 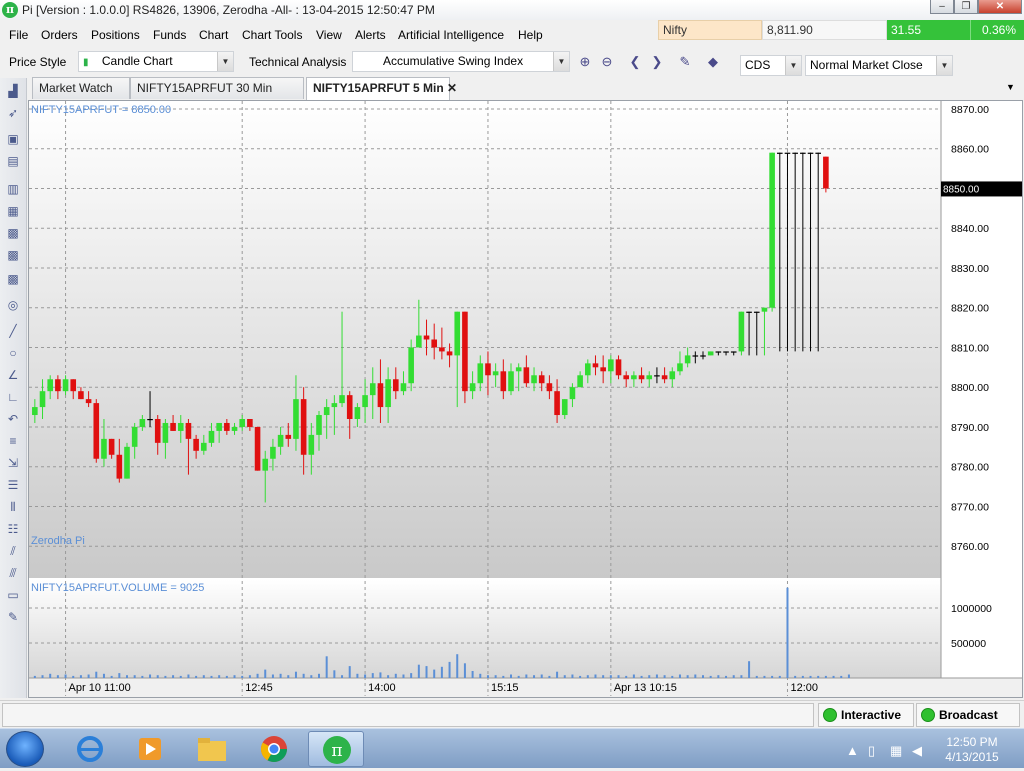 What do you see at coordinates (512, 748) in the screenshot?
I see `windows-taskbar: π ▲ ▯ ▦ ◀ 12:50 PM 4/13/2015` at bounding box center [512, 748].